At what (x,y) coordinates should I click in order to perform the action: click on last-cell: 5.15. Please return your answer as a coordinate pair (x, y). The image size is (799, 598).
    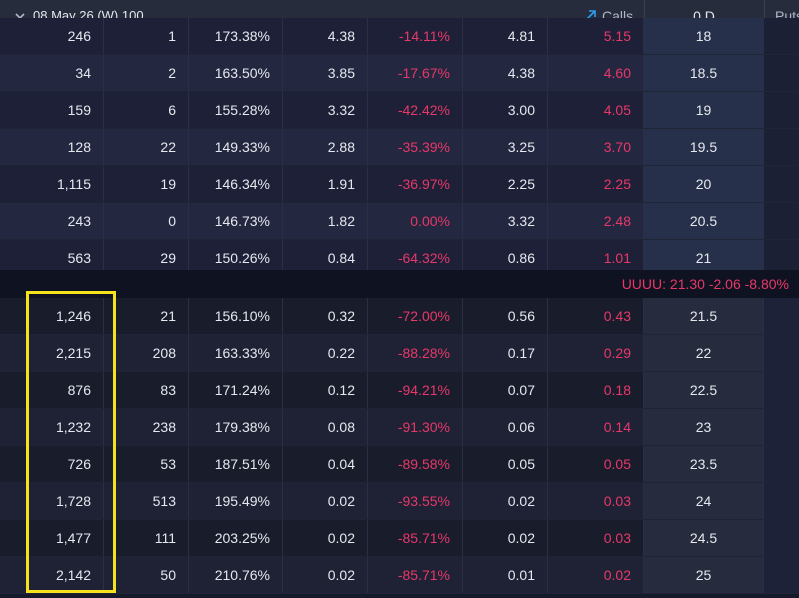
    Looking at the image, I should click on (596, 36).